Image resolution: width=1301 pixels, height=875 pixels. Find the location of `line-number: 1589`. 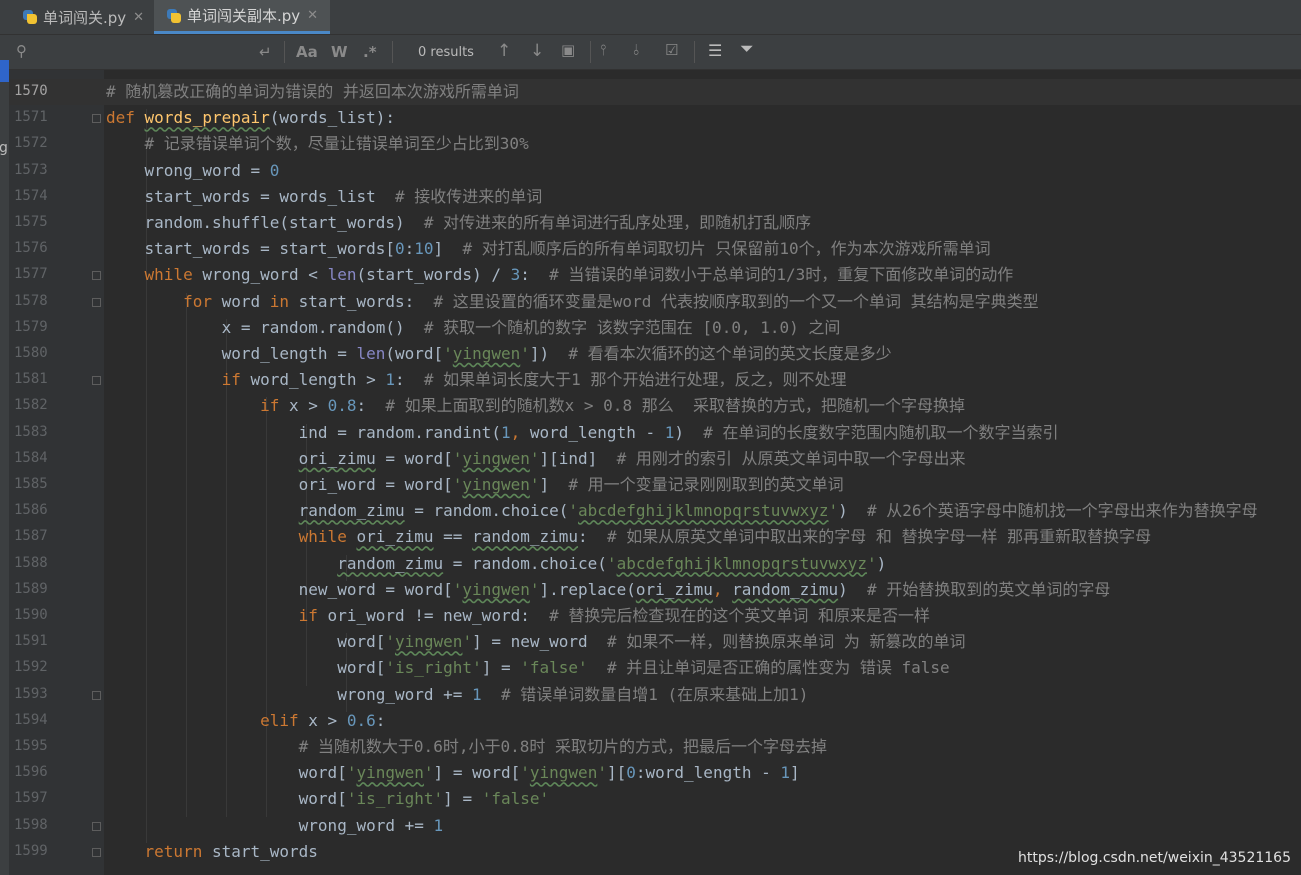

line-number: 1589 is located at coordinates (36, 589).